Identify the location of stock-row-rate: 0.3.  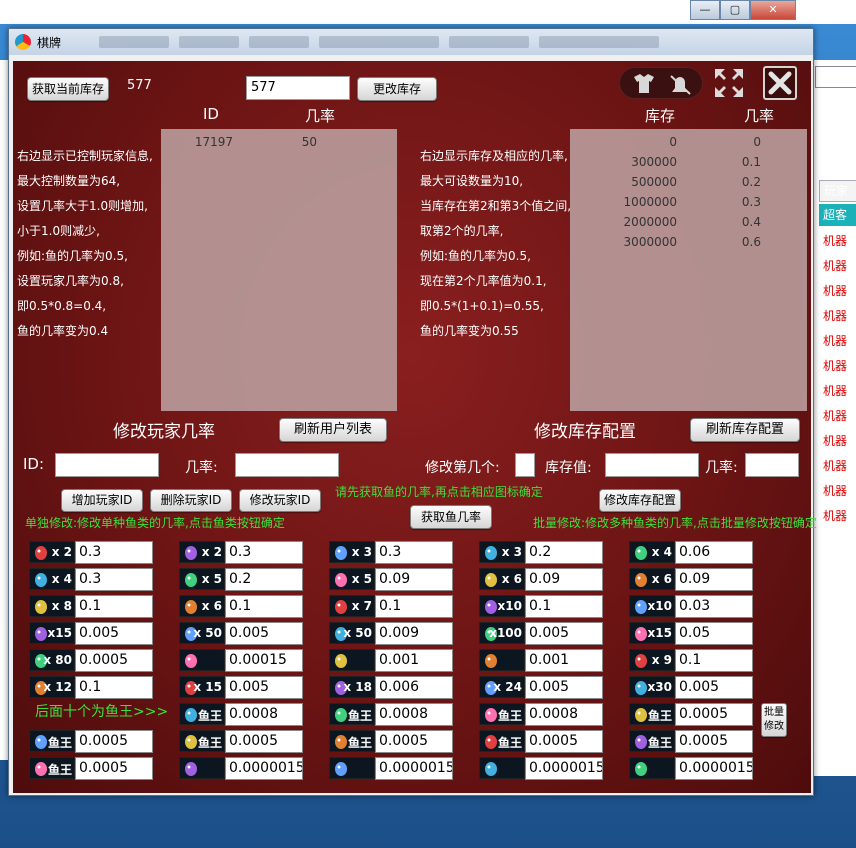
(743, 202).